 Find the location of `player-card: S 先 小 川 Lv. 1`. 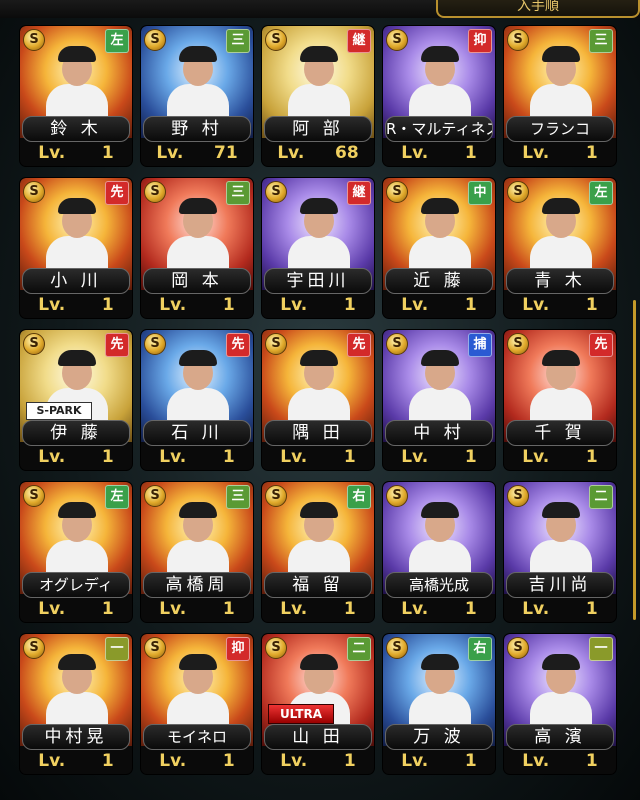

player-card: S 先 小 川 Lv. 1 is located at coordinates (76, 248).